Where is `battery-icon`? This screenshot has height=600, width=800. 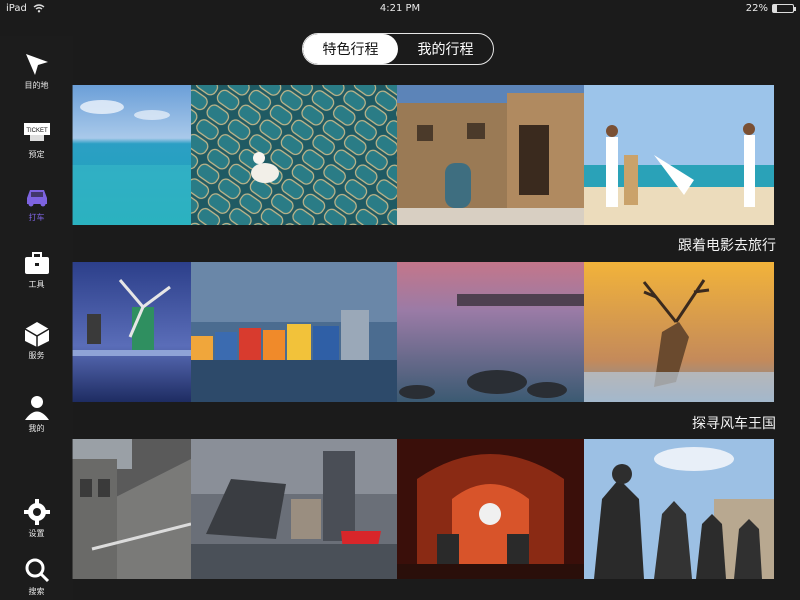
battery-icon is located at coordinates (784, 8).